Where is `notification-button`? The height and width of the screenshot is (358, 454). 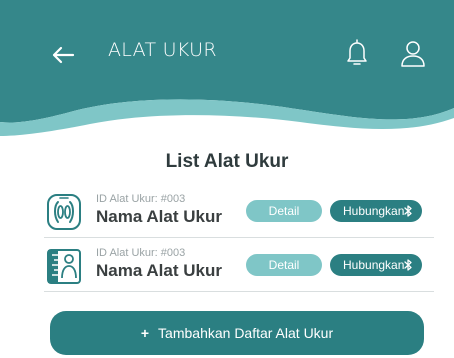 notification-button is located at coordinates (357, 53).